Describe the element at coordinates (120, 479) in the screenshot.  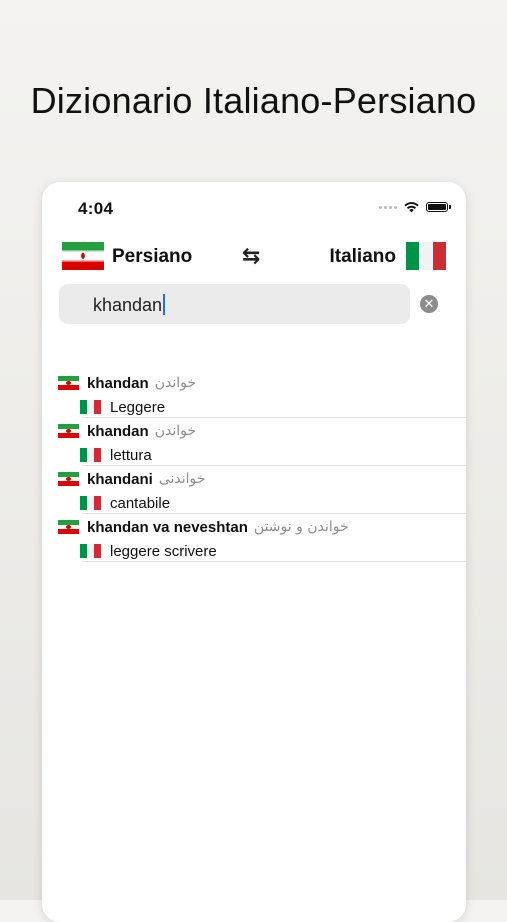
I see `result-term: khandani` at that location.